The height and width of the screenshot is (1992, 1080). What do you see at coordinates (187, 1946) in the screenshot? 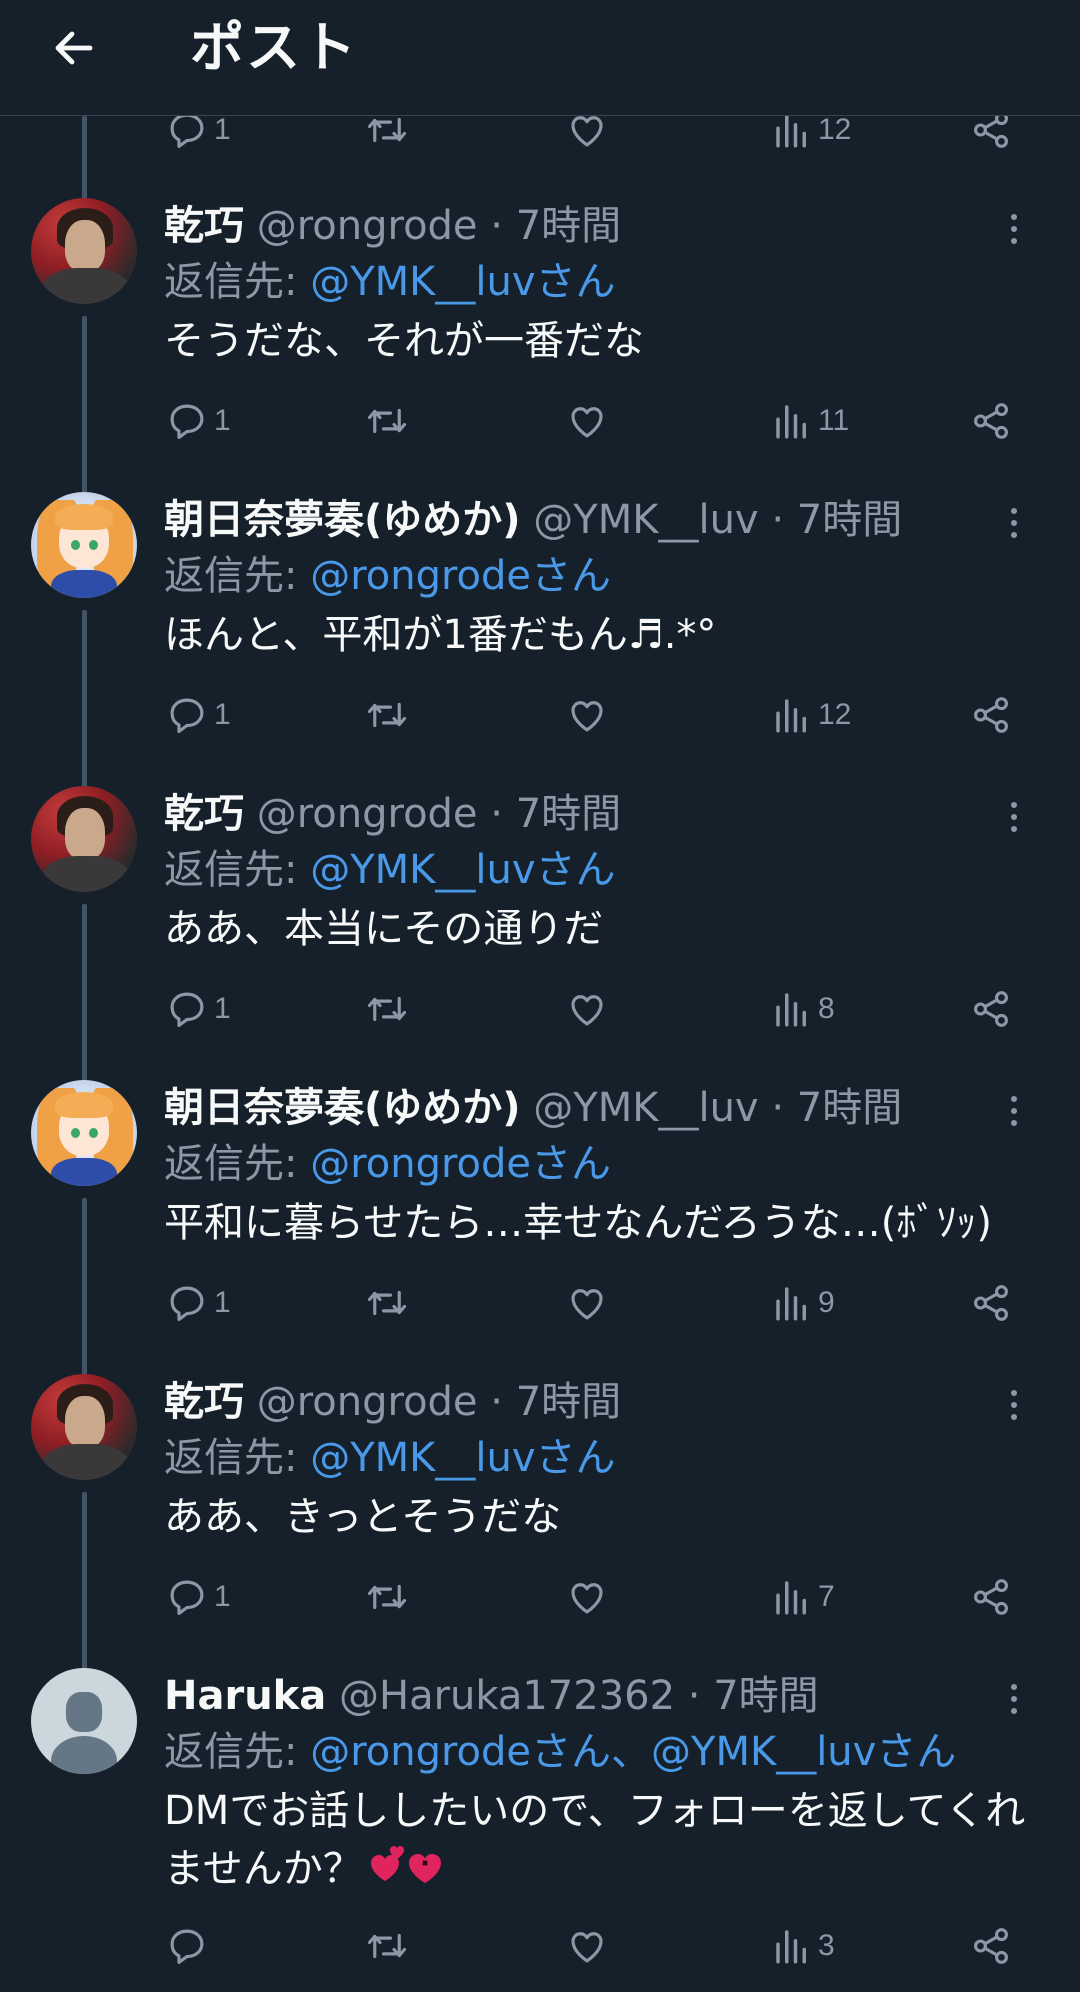
I see `reply-button` at bounding box center [187, 1946].